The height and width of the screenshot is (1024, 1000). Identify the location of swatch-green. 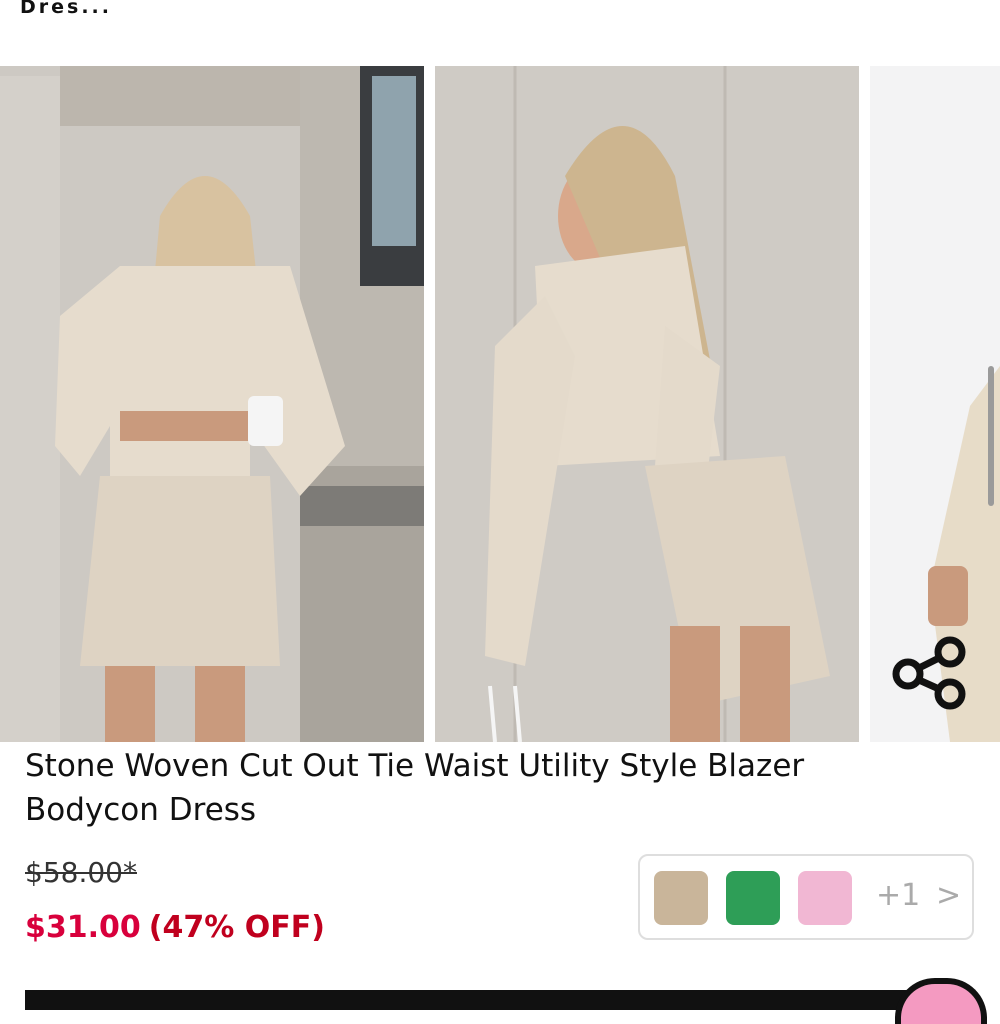
(753, 898).